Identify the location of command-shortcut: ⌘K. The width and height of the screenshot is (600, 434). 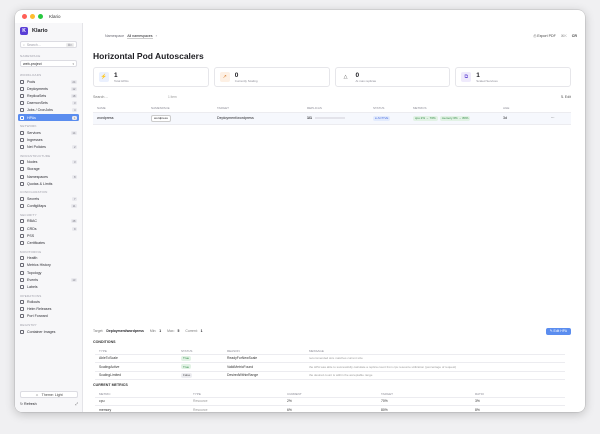
(564, 36).